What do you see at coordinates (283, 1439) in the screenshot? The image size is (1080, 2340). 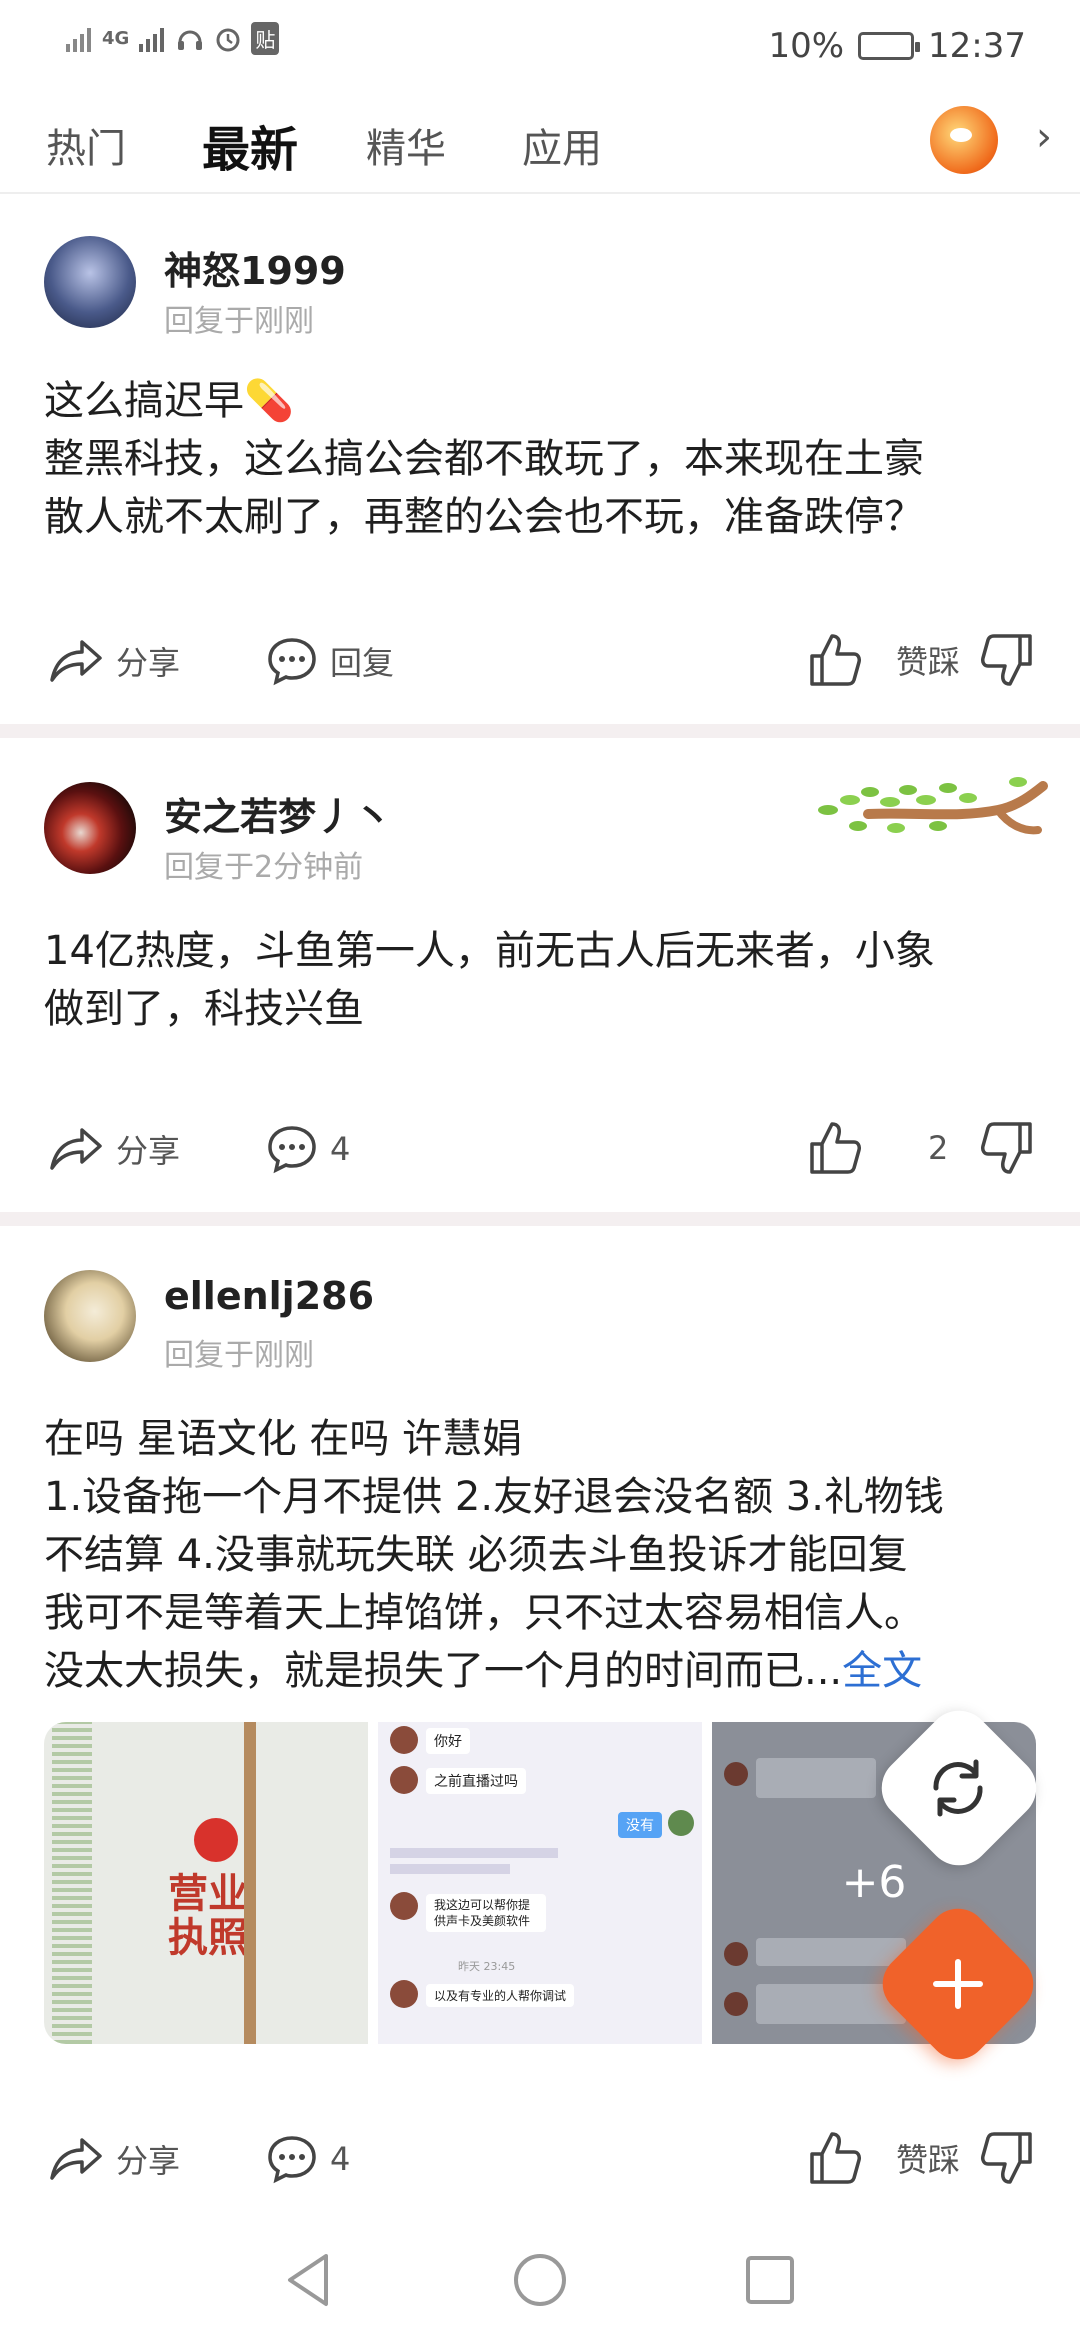 I see `content-line: 在吗 星语文化 在吗 许慧娟` at bounding box center [283, 1439].